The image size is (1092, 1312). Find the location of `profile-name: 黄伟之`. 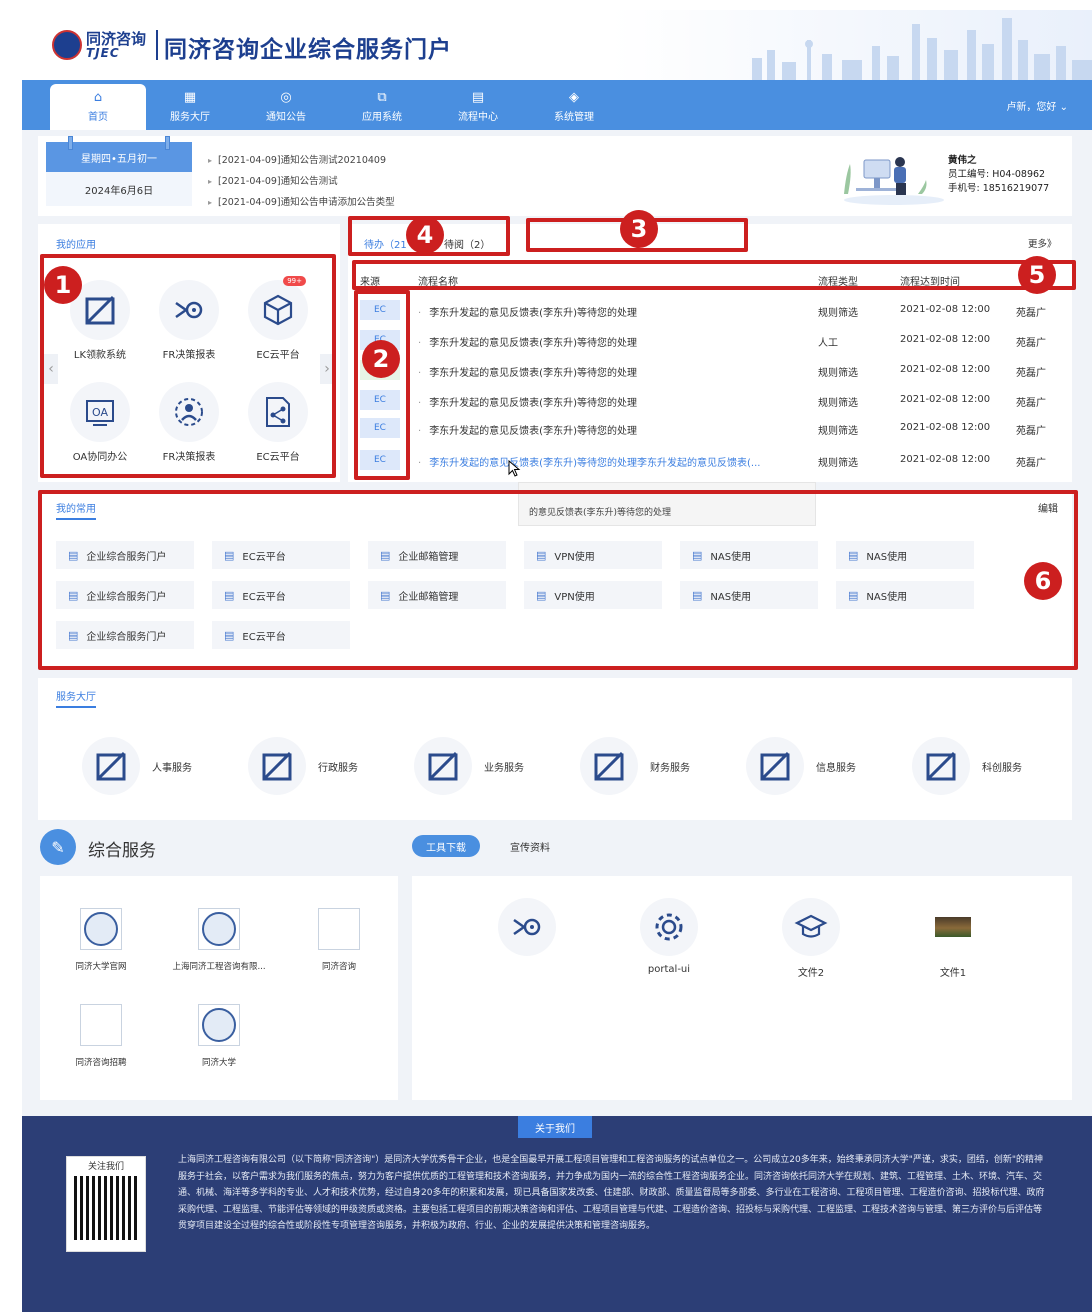

profile-name: 黄伟之 is located at coordinates (962, 160).